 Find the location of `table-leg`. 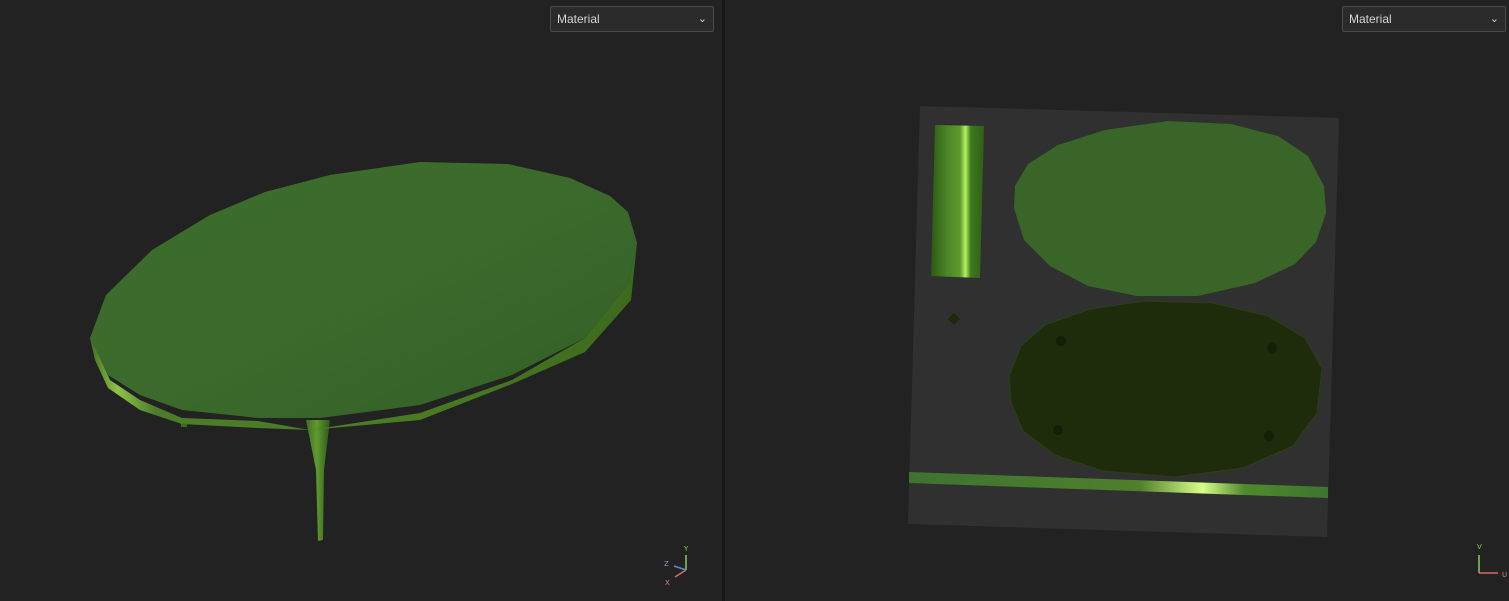

table-leg is located at coordinates (318, 480).